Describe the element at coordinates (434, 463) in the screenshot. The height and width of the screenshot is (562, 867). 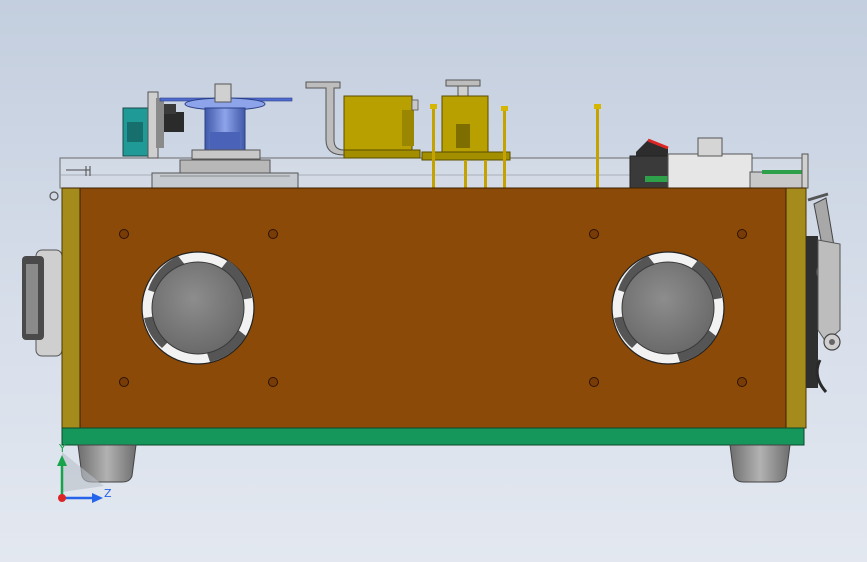
I see `feet` at that location.